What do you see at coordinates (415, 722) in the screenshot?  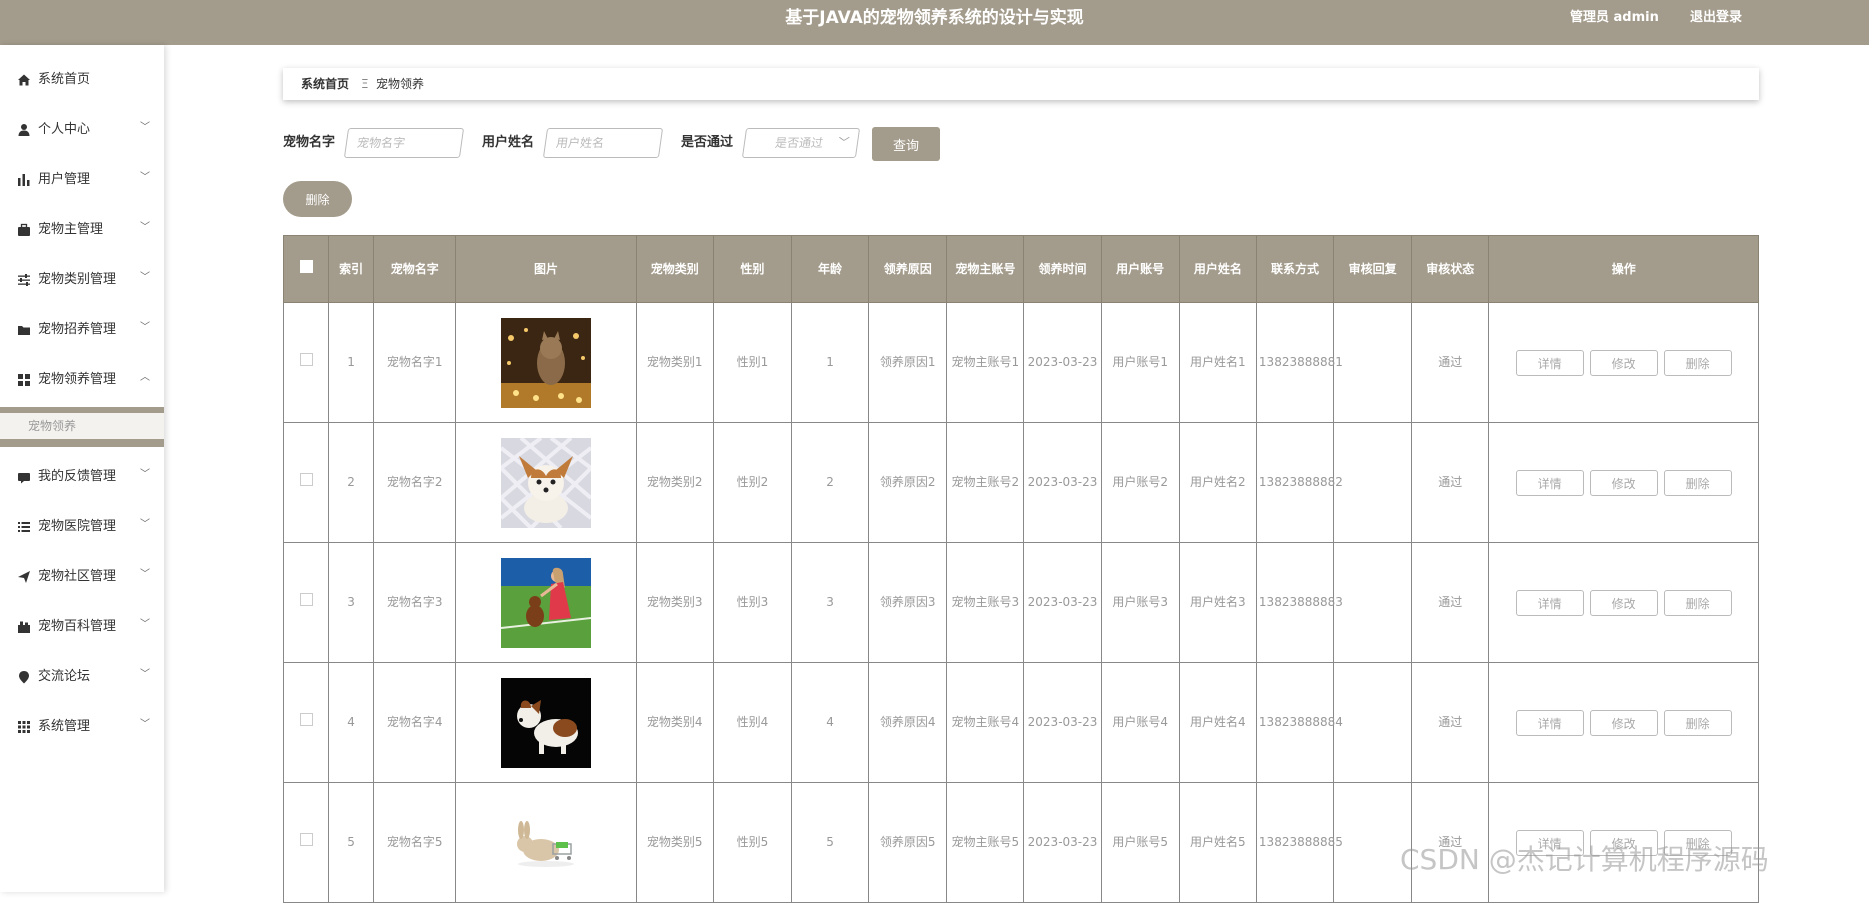 I see `cell-pet-name: 宠物名字4` at bounding box center [415, 722].